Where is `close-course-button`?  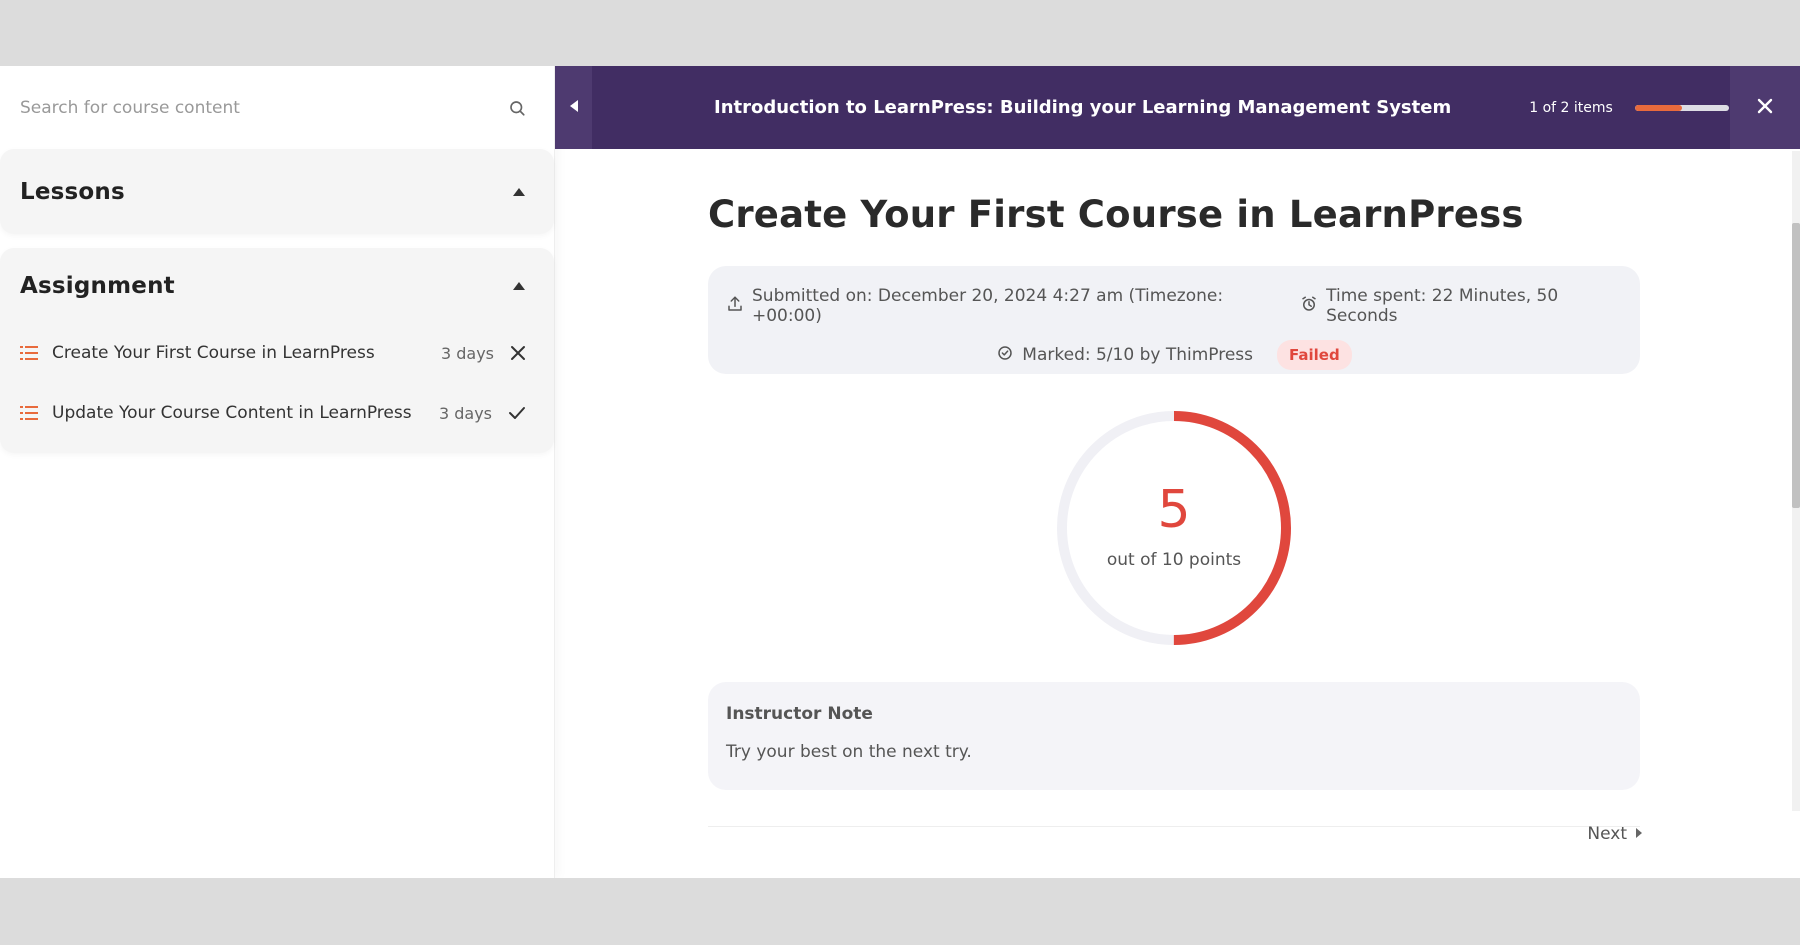 close-course-button is located at coordinates (1765, 107).